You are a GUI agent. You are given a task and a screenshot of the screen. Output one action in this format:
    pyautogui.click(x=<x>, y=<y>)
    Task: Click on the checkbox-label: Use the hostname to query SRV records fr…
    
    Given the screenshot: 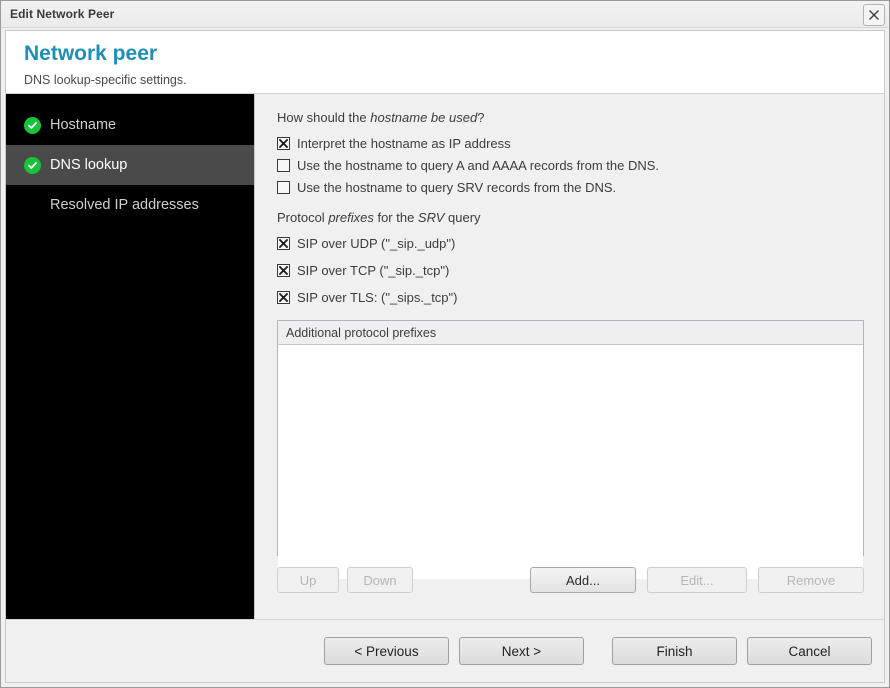 What is the action you would take?
    pyautogui.click(x=457, y=187)
    